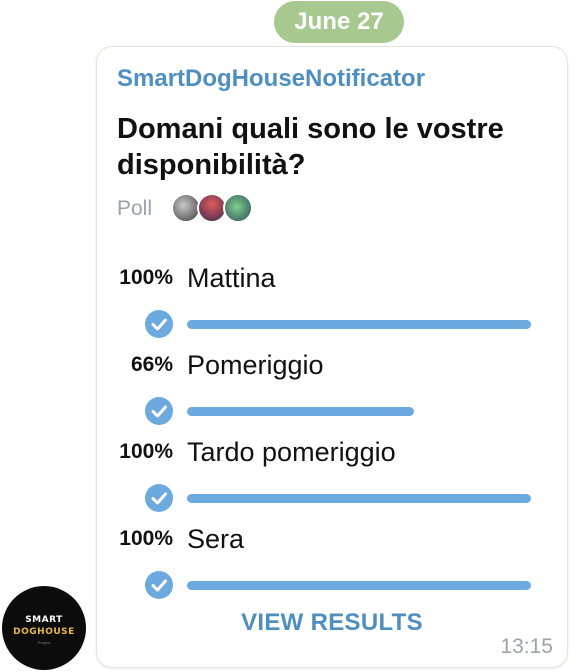  Describe the element at coordinates (291, 452) in the screenshot. I see `option-label: Tardo pomeriggio` at that location.